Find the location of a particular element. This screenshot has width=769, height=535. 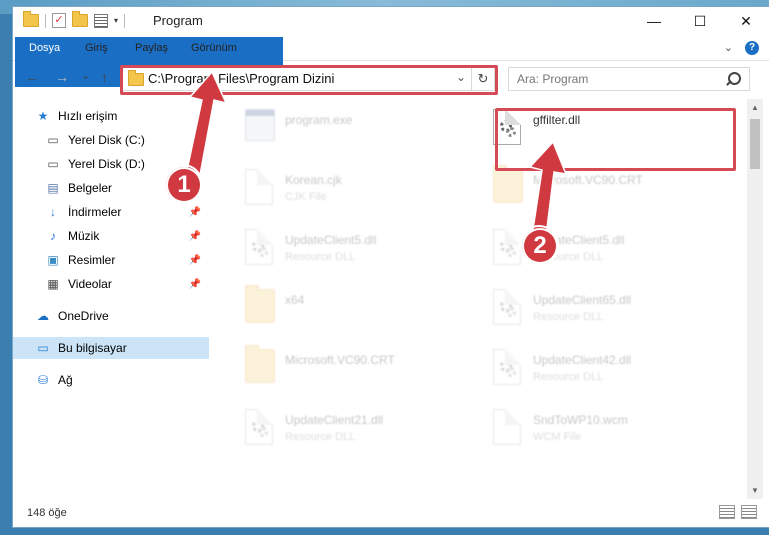

file-name: x64 is located at coordinates (295, 300).